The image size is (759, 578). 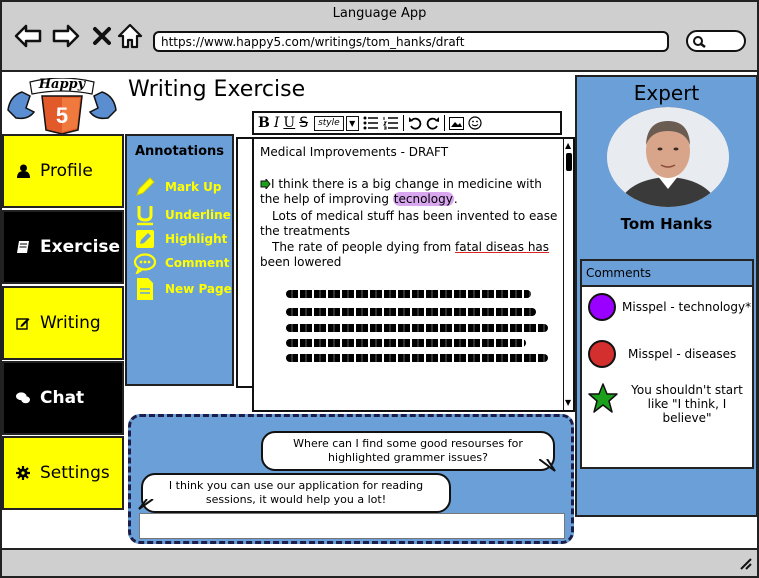 What do you see at coordinates (23, 398) in the screenshot?
I see `chat-icon` at bounding box center [23, 398].